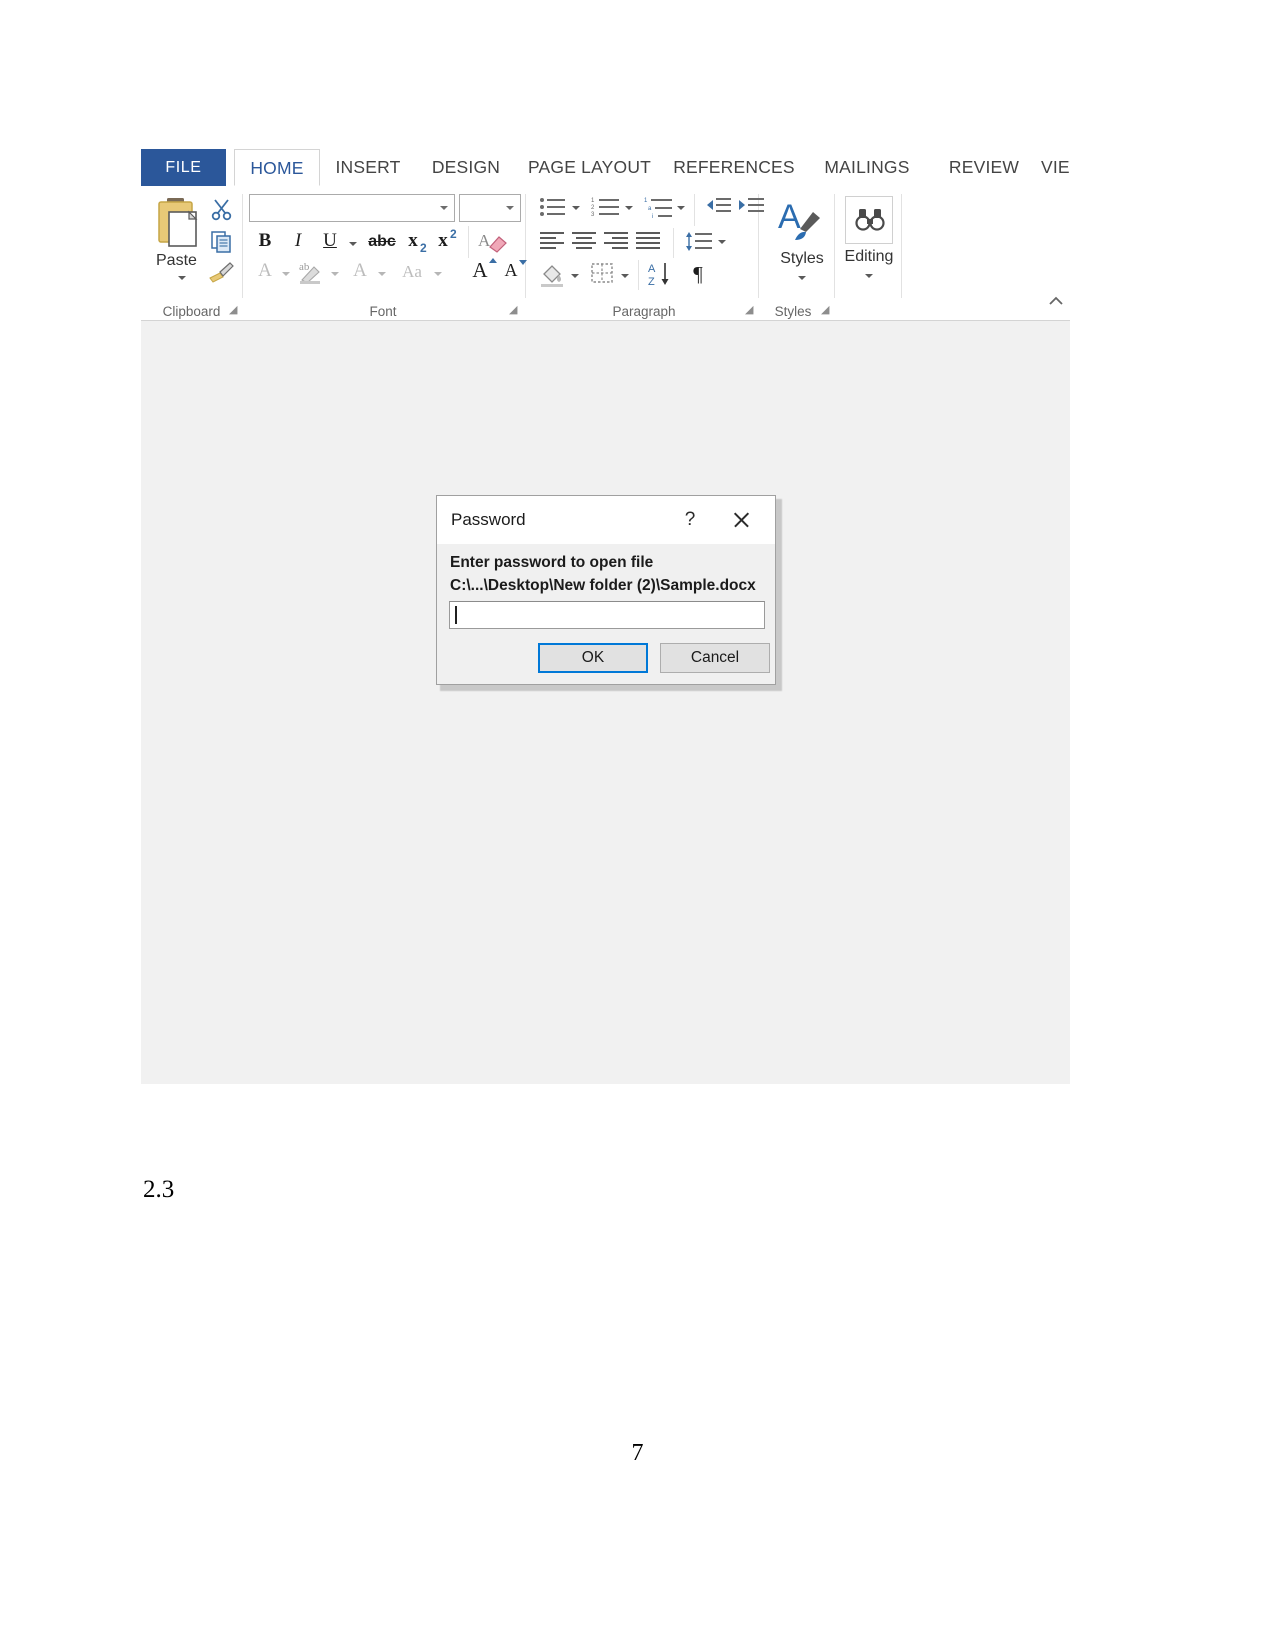 This screenshot has width=1275, height=1650. I want to click on svg-text: i, so click(652, 217).